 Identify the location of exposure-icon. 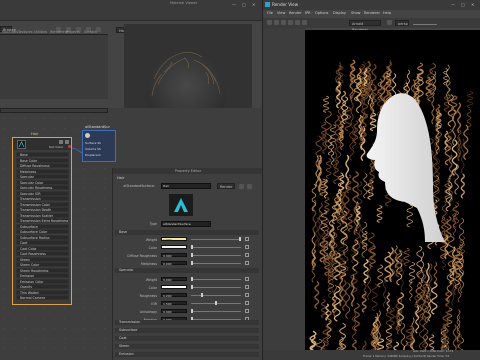
(389, 22).